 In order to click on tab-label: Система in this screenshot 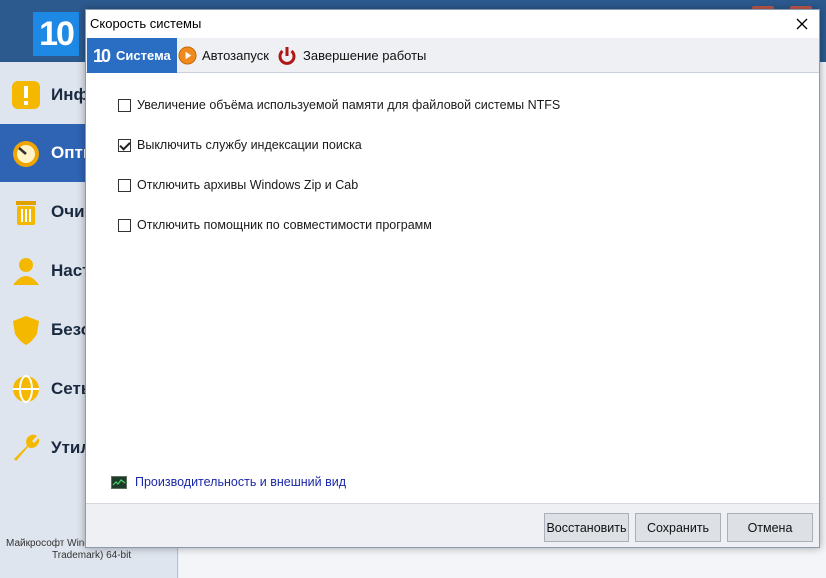, I will do `click(143, 55)`.